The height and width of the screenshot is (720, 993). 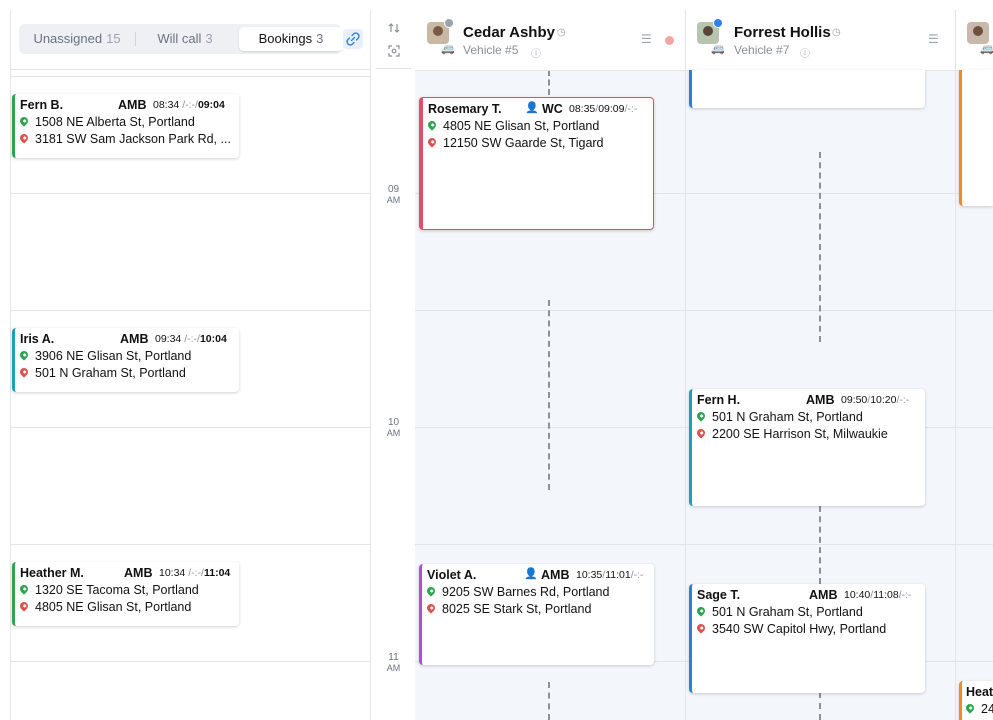 I want to click on tab-will-call: Will call 3, so click(x=185, y=39).